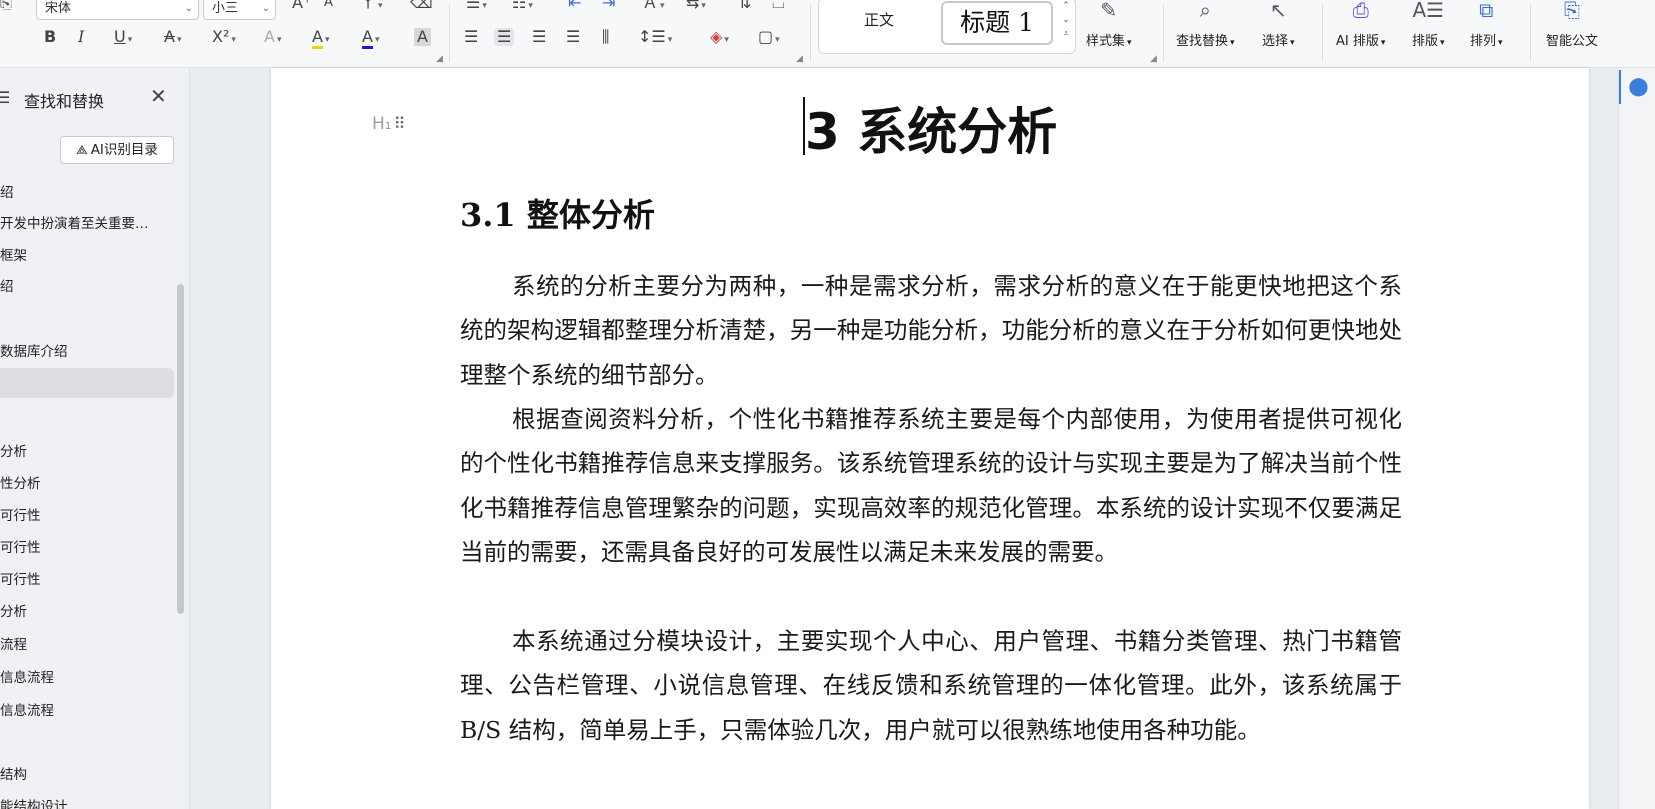 The image size is (1655, 809). What do you see at coordinates (439, 59) in the screenshot?
I see `font-group-launcher-icon: ◢` at bounding box center [439, 59].